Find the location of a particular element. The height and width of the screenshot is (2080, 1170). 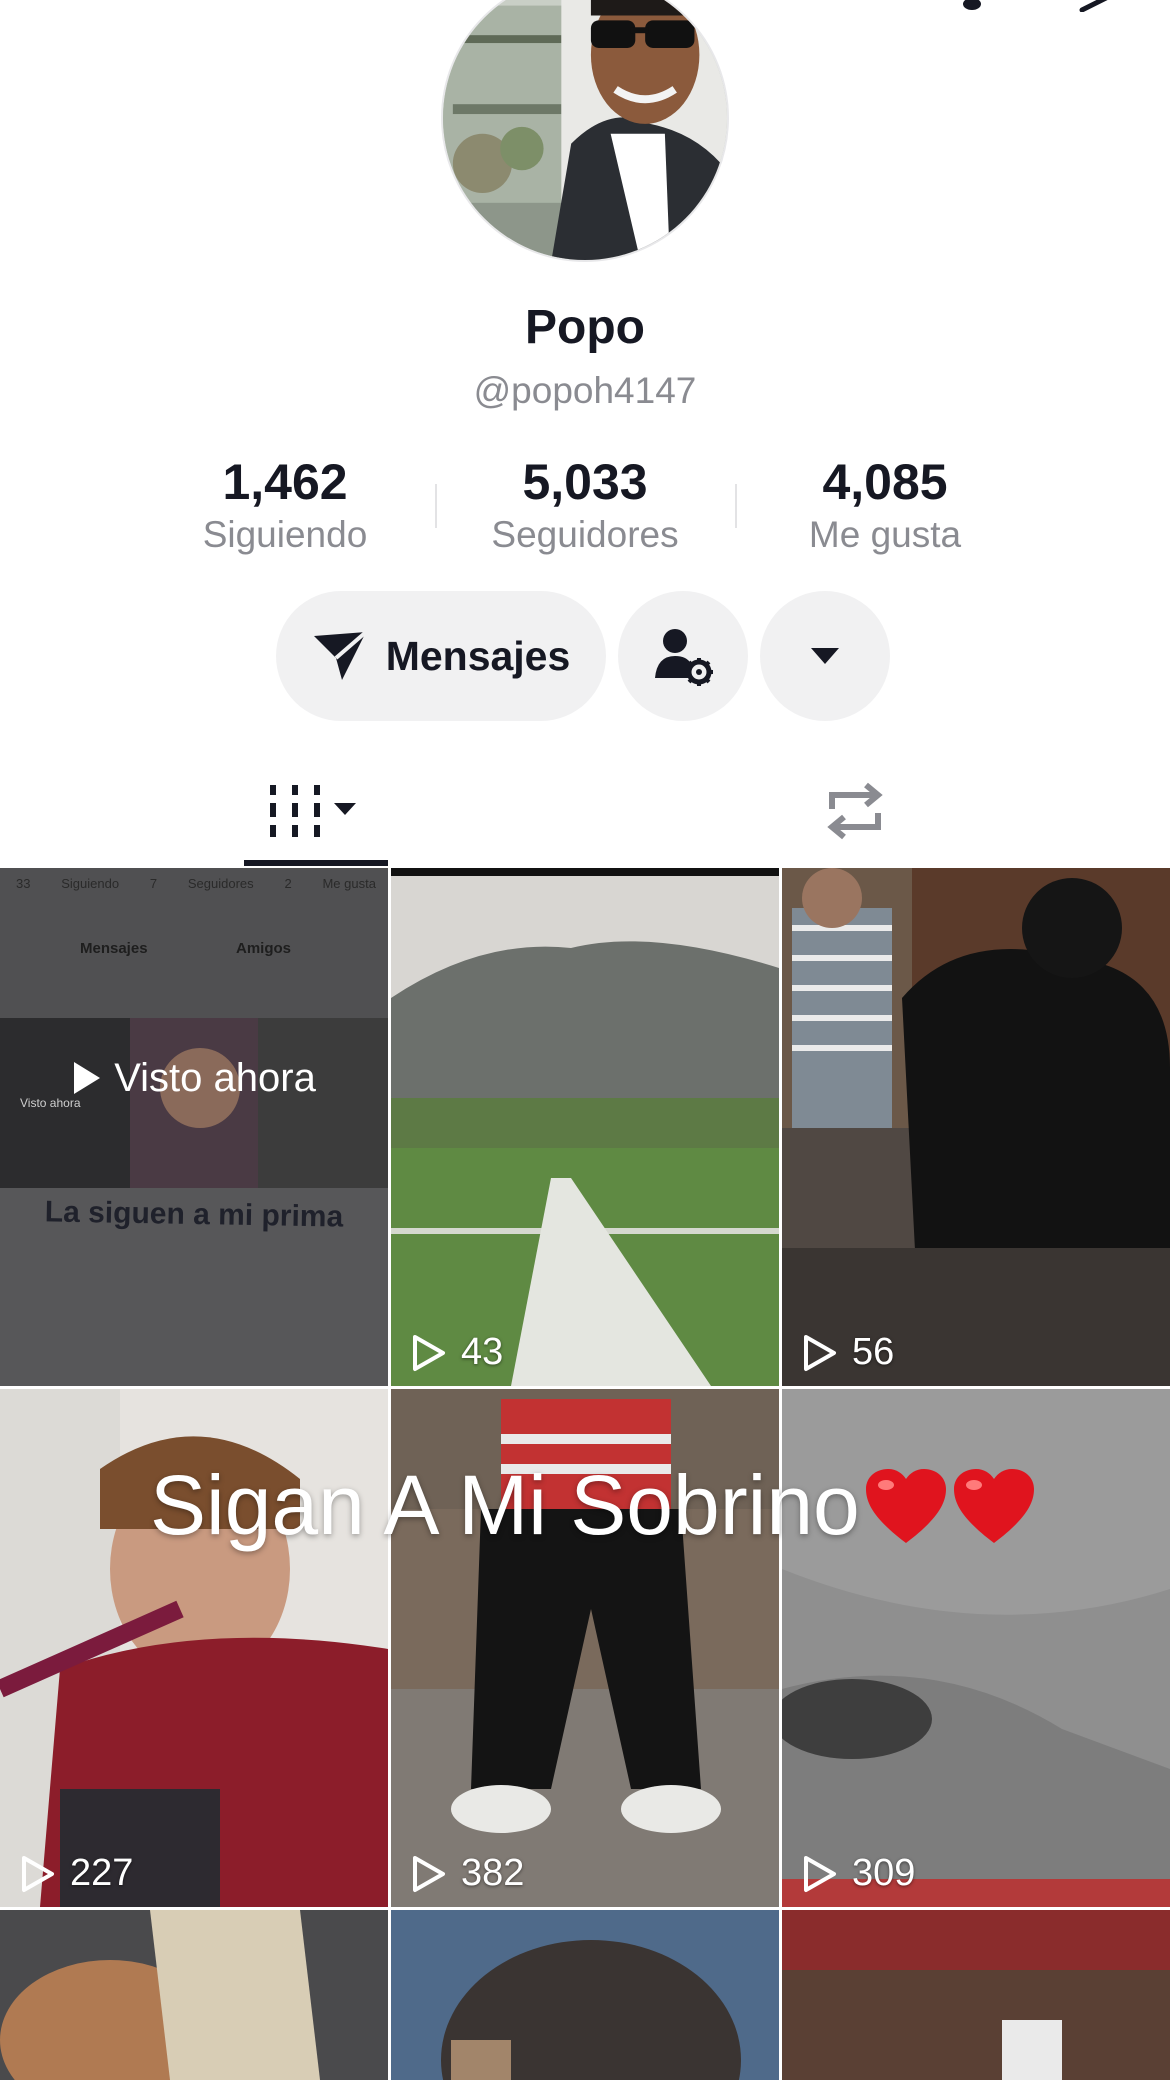

embedded-message-label: Mensajes is located at coordinates (114, 948).